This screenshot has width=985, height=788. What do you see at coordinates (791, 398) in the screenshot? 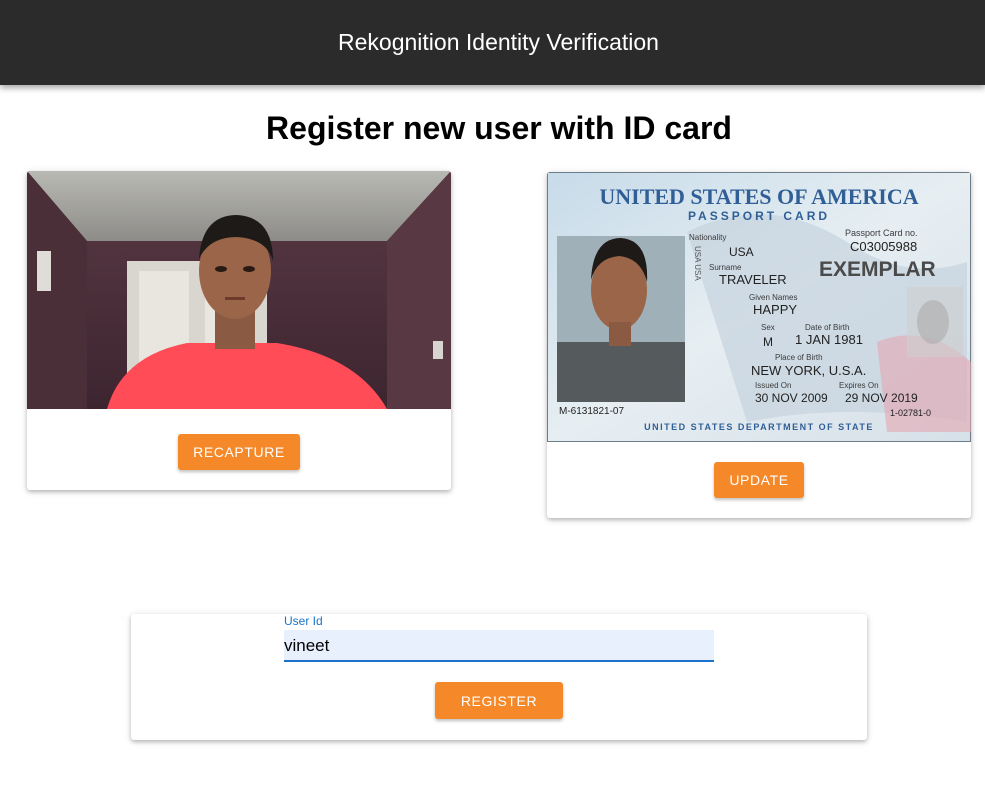
I see `issued-value: 30 NOV 2009` at bounding box center [791, 398].